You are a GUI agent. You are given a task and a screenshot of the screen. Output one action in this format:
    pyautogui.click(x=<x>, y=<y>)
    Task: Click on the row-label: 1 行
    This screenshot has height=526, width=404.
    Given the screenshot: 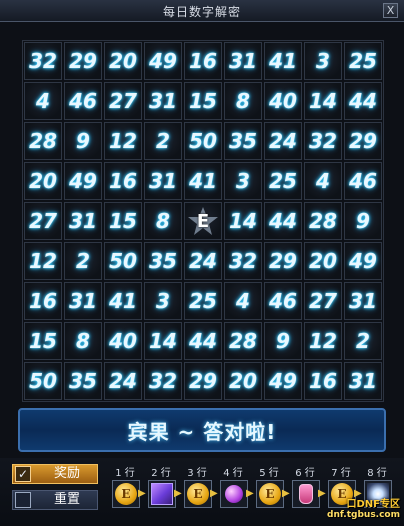 What is the action you would take?
    pyautogui.click(x=125, y=473)
    